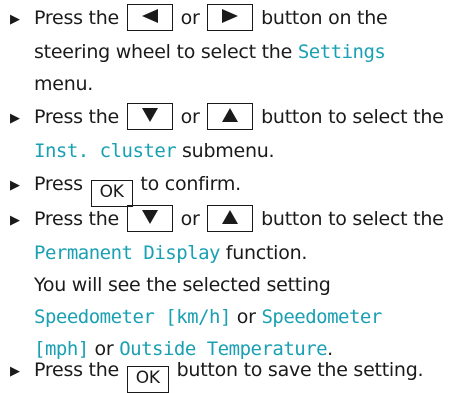 The height and width of the screenshot is (393, 462). Describe the element at coordinates (182, 285) in the screenshot. I see `step-line: You will see the selected setting` at that location.